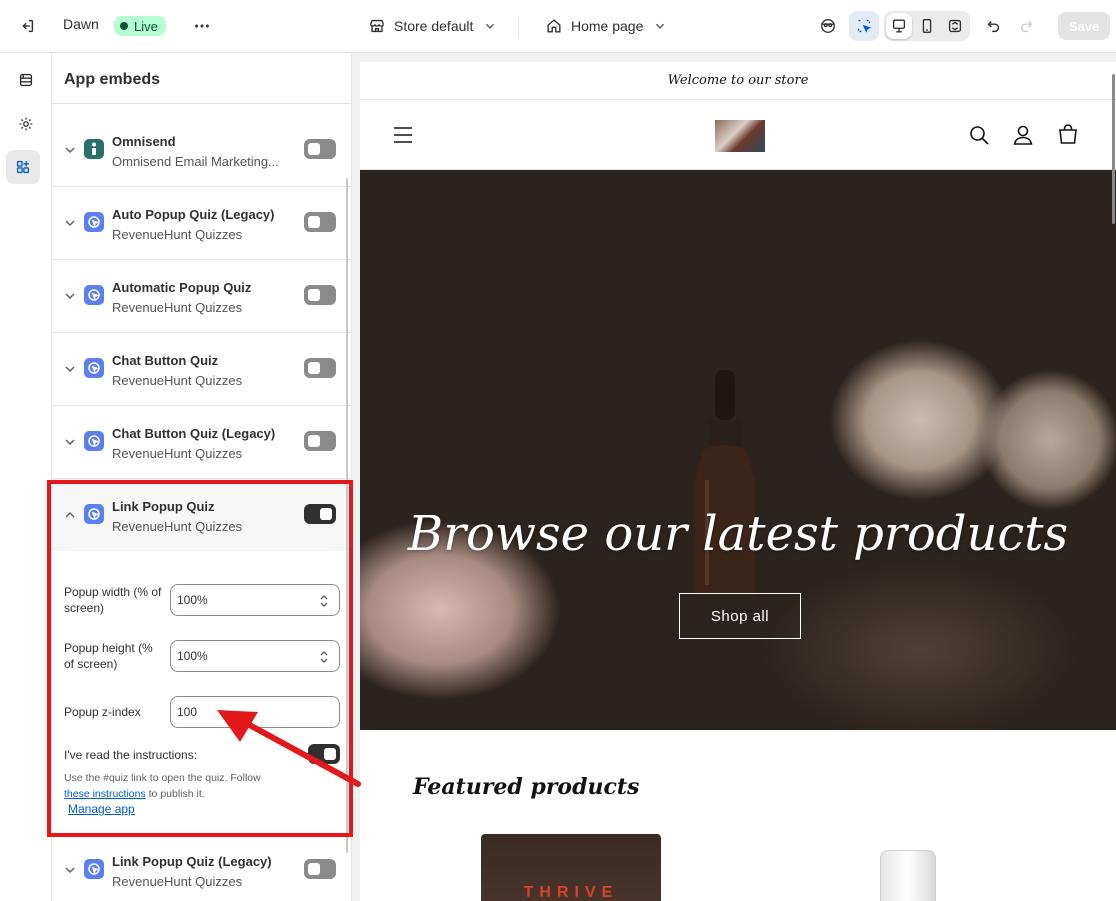  I want to click on zindex-value: 100, so click(187, 712).